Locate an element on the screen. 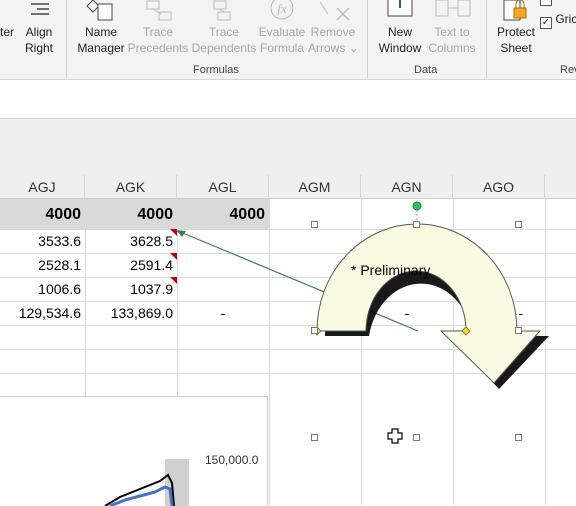 This screenshot has height=506, width=576. gridlines-checkbox: ✓ Gric is located at coordinates (558, 20).